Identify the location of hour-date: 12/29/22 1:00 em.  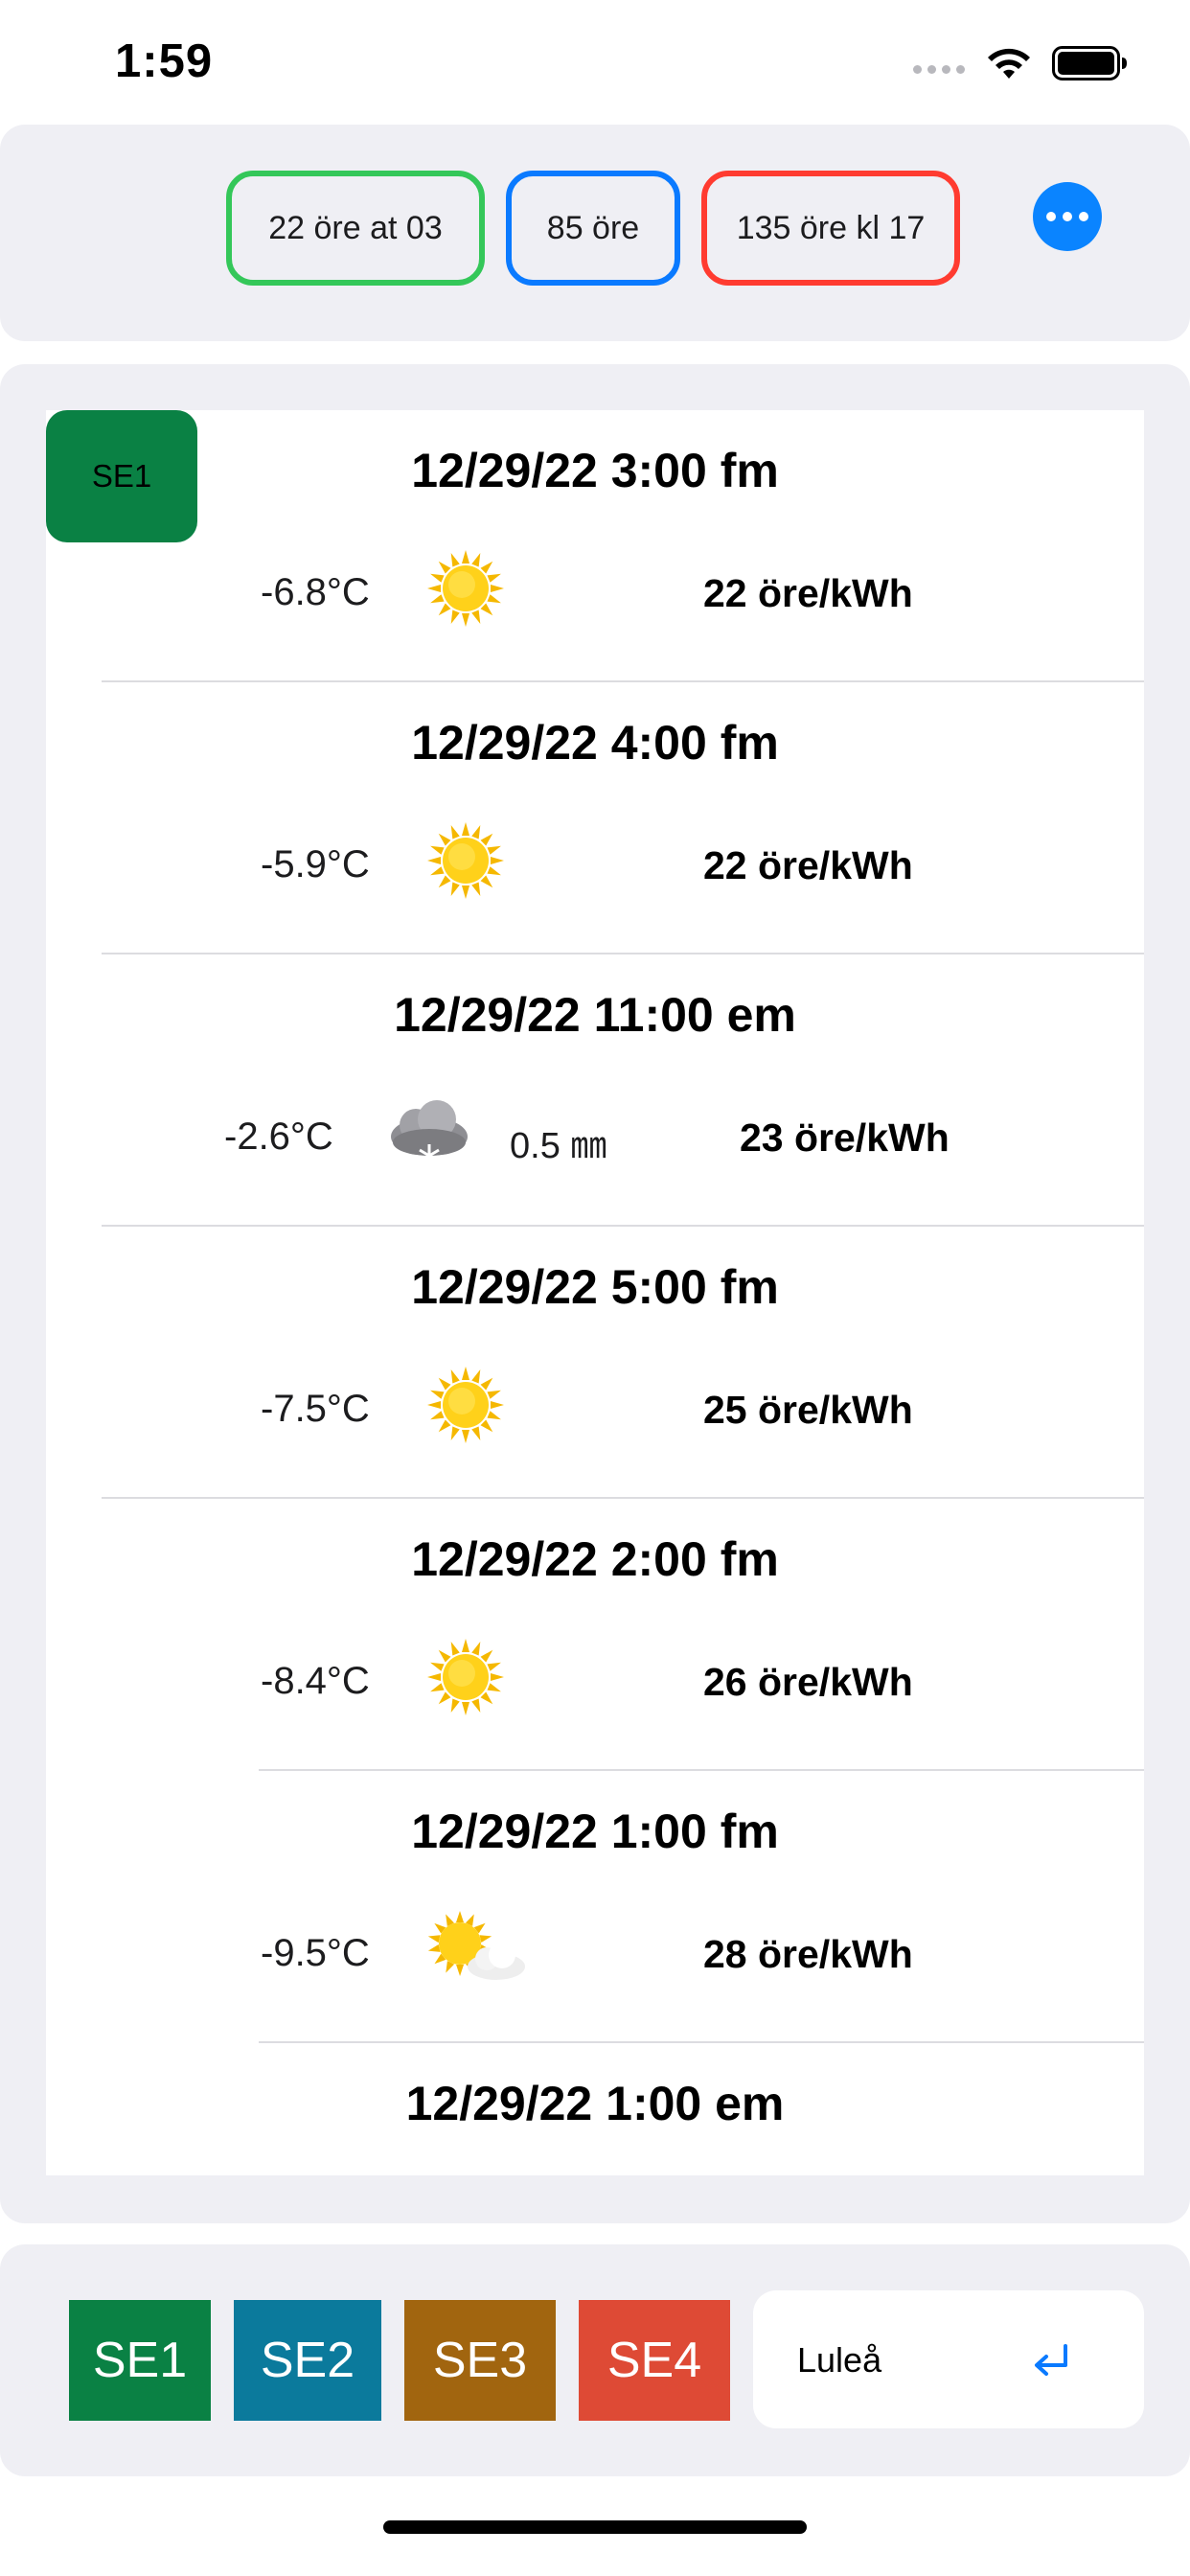
(595, 2103).